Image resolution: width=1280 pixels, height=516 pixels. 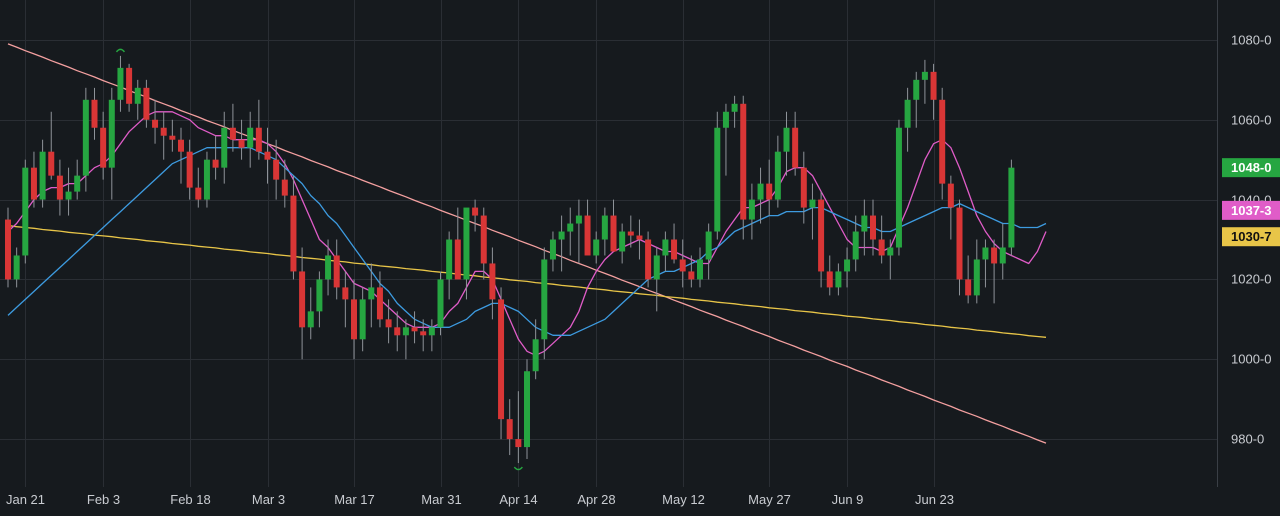 I want to click on price-badge: 1048-0, so click(x=1251, y=168).